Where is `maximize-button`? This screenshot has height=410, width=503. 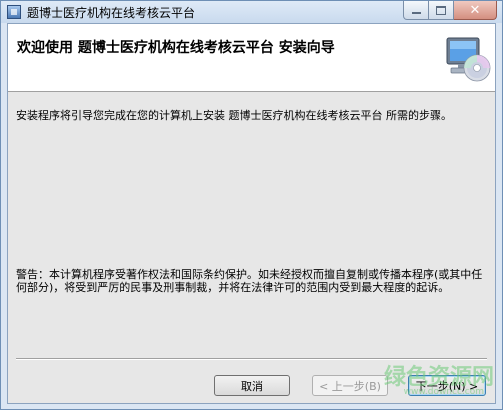
maximize-button is located at coordinates (441, 10).